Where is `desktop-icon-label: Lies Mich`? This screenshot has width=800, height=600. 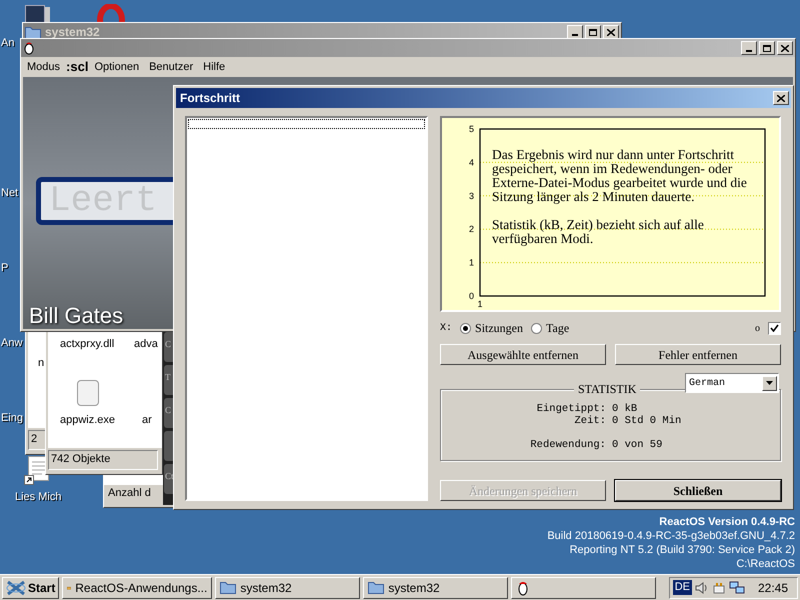 desktop-icon-label: Lies Mich is located at coordinates (38, 497).